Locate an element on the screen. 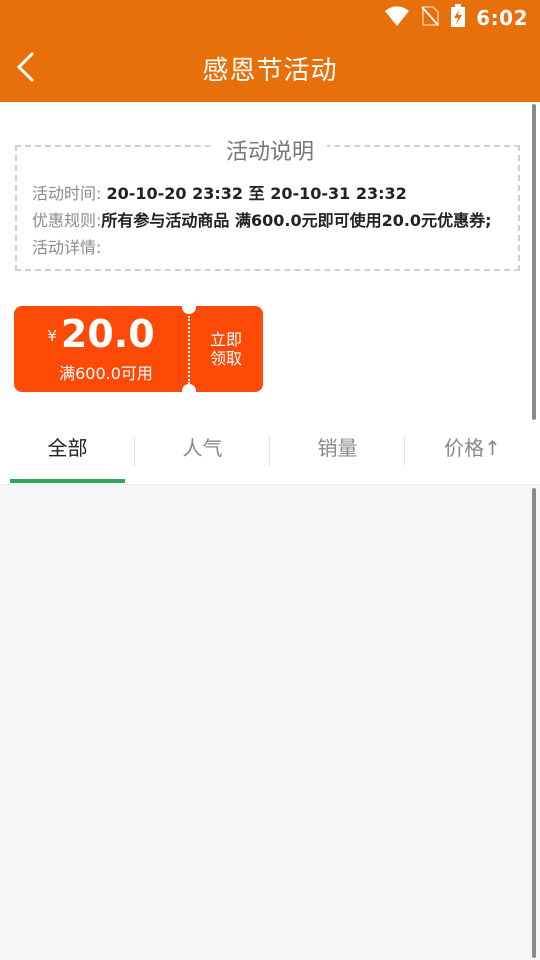 This screenshot has width=540, height=960. discount-rule-row: 优惠规则:所有参与活动商品 满600.0元即可使用20.0元优惠券; is located at coordinates (261, 219).